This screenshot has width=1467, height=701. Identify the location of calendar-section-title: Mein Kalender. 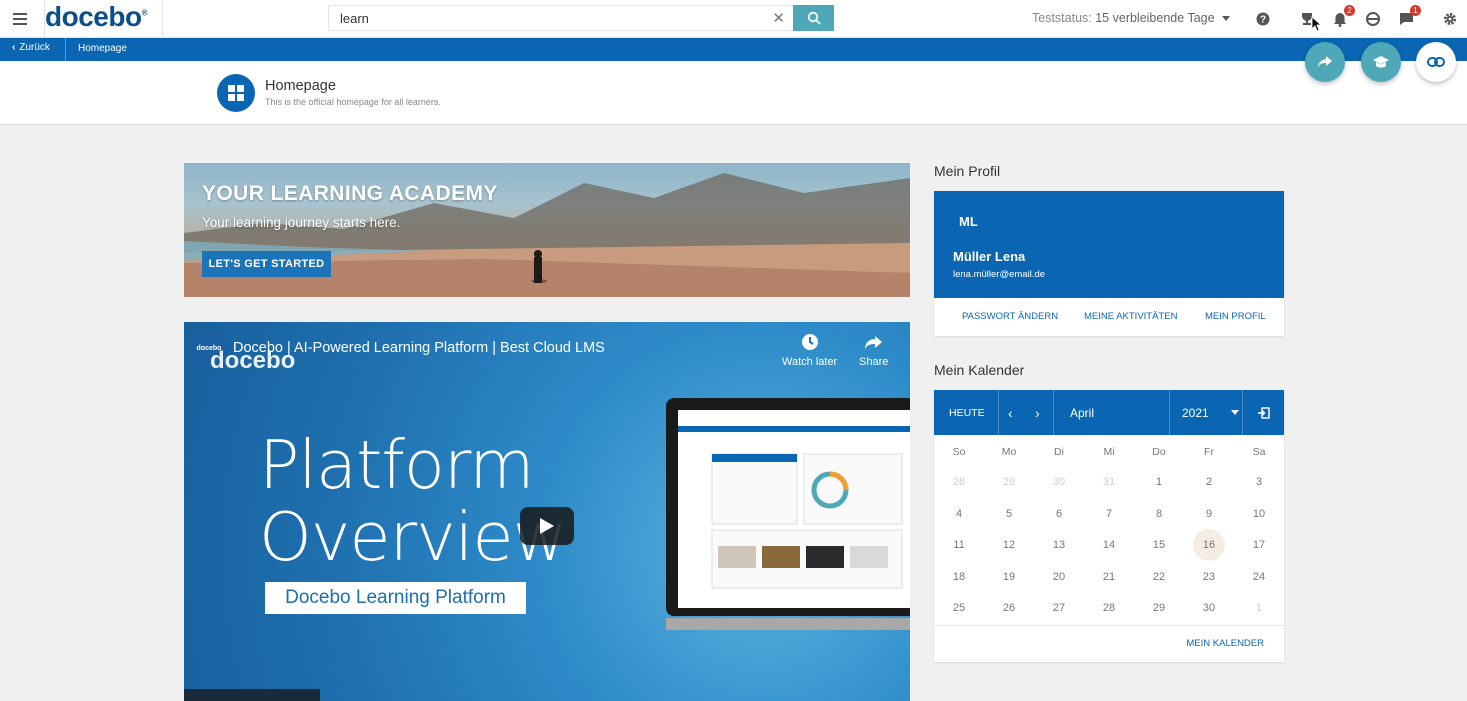
(979, 370).